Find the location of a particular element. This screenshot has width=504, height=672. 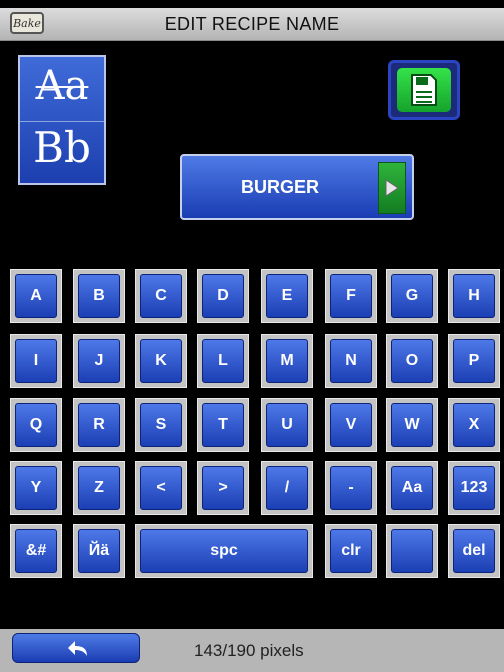

key-label: A is located at coordinates (36, 296).